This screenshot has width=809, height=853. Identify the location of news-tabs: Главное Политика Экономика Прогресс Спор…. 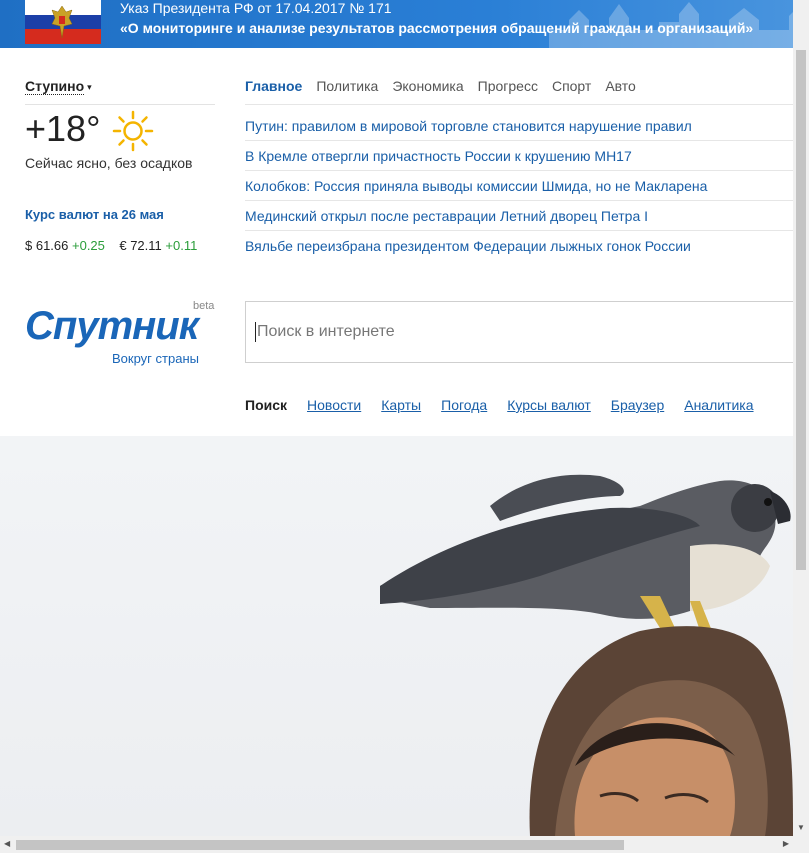
(440, 86).